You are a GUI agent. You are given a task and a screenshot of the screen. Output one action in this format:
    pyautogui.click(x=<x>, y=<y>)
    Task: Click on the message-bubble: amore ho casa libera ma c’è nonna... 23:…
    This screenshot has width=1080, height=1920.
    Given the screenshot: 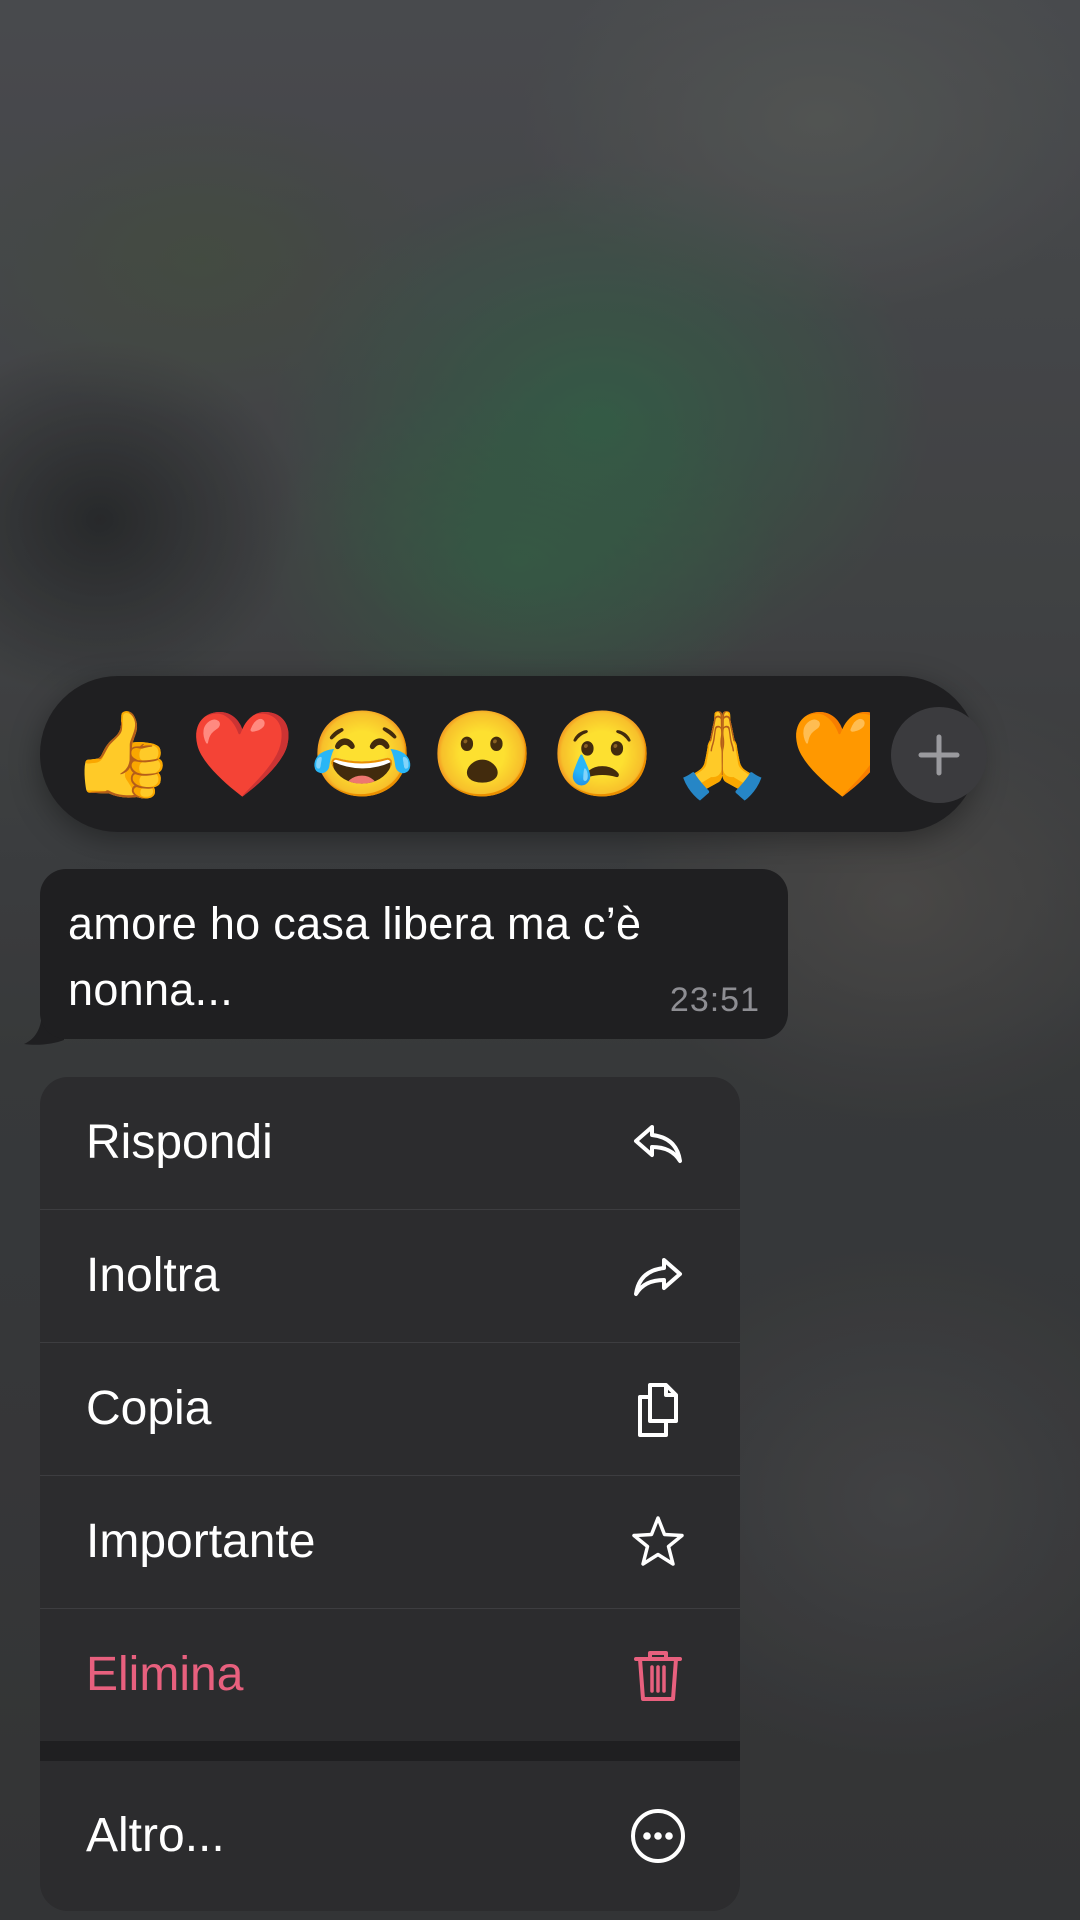 What is the action you would take?
    pyautogui.click(x=414, y=954)
    